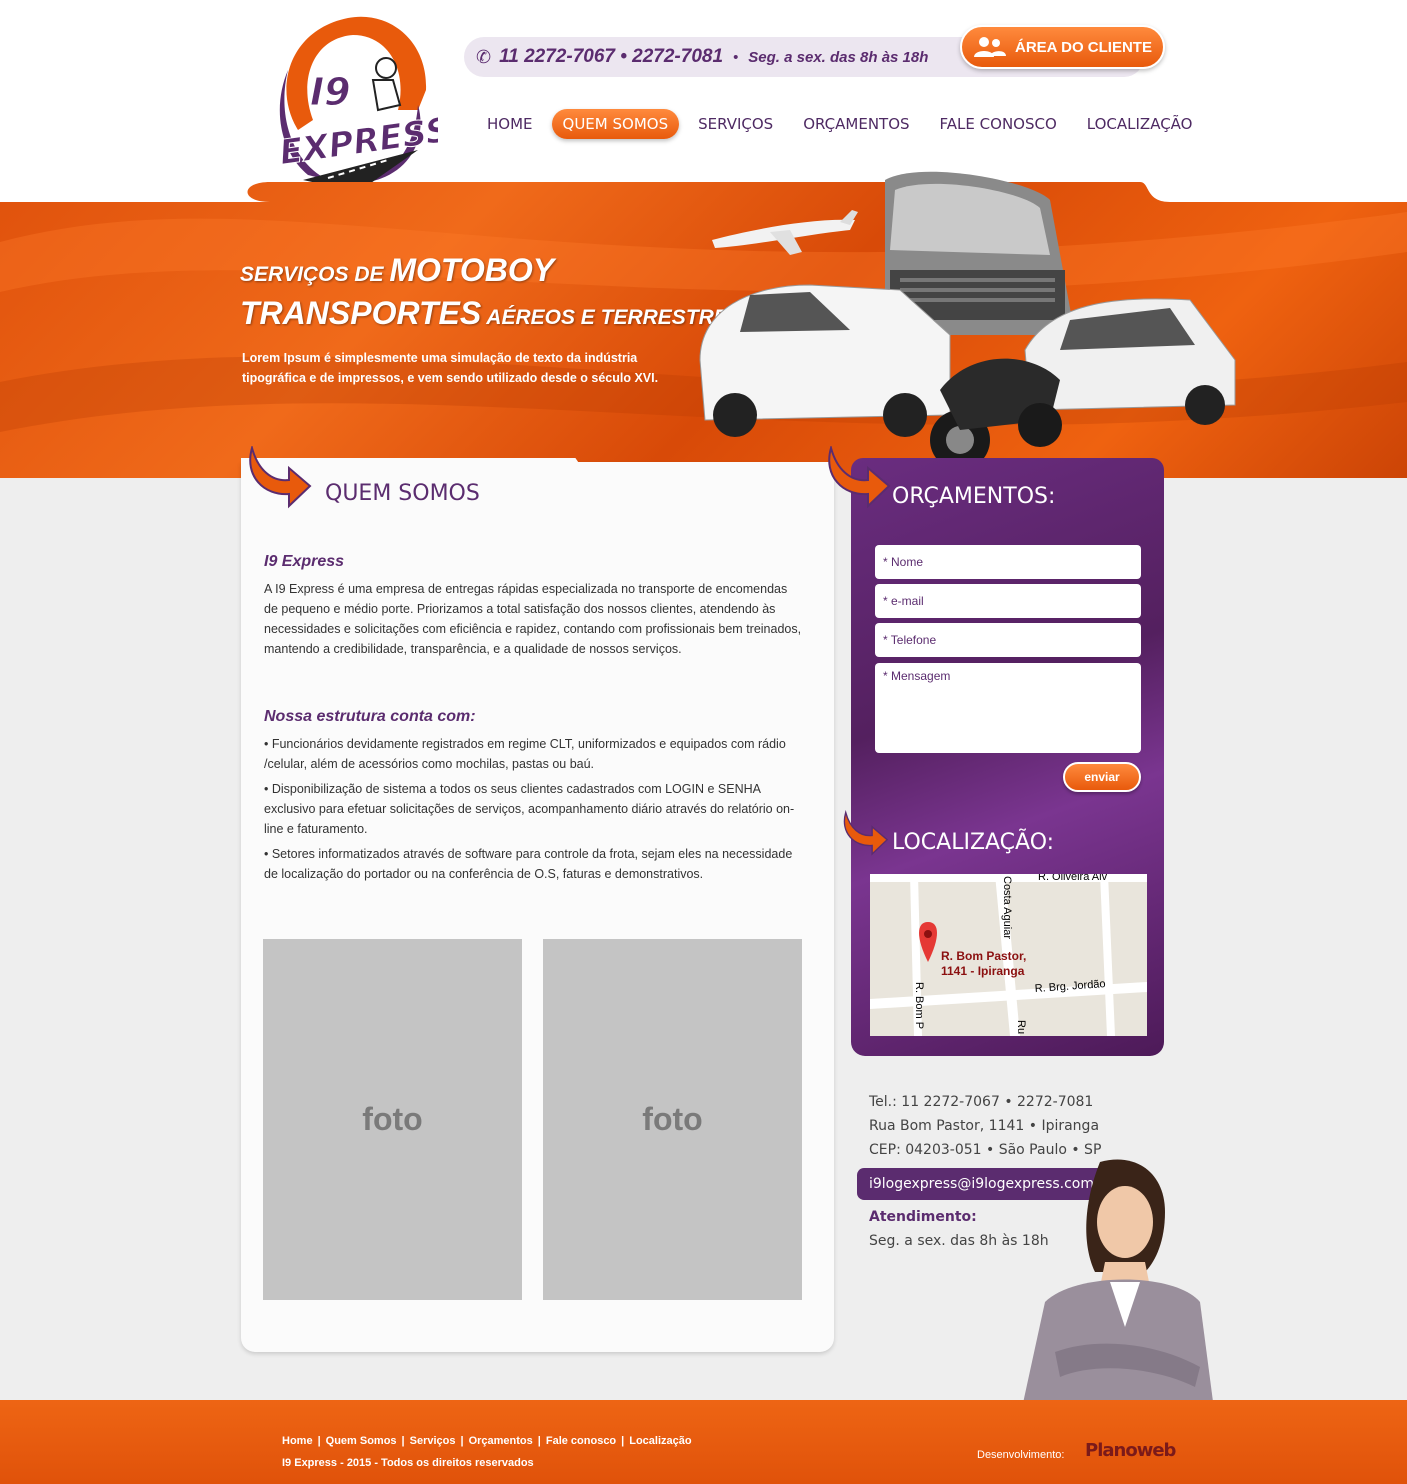 Image resolution: width=1407 pixels, height=1484 pixels. I want to click on developer-logo: Planoweb, so click(1130, 1450).